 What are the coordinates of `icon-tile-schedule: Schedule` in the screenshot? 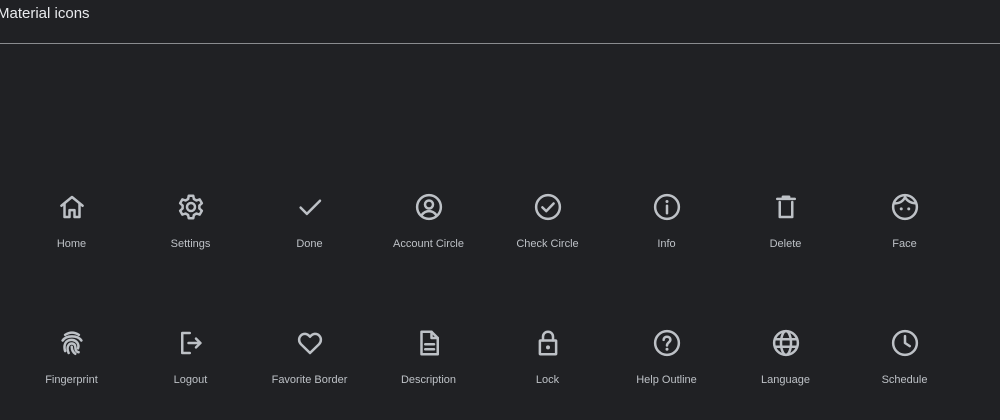 It's located at (904, 374).